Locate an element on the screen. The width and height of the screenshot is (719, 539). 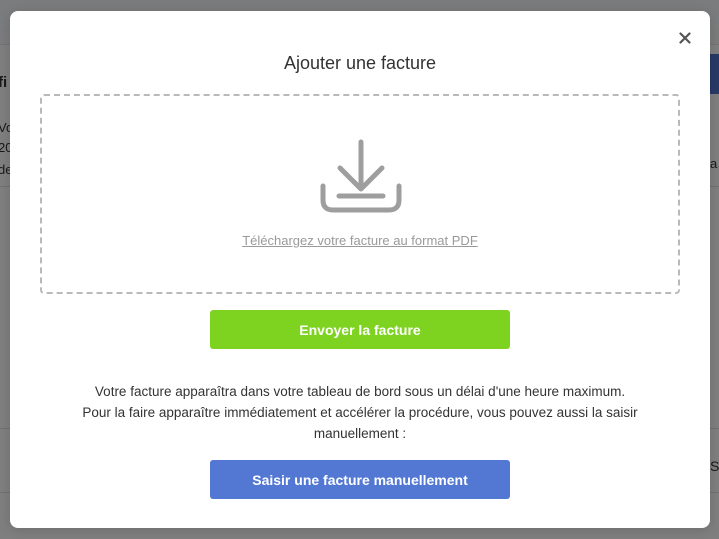
close-icon is located at coordinates (685, 38).